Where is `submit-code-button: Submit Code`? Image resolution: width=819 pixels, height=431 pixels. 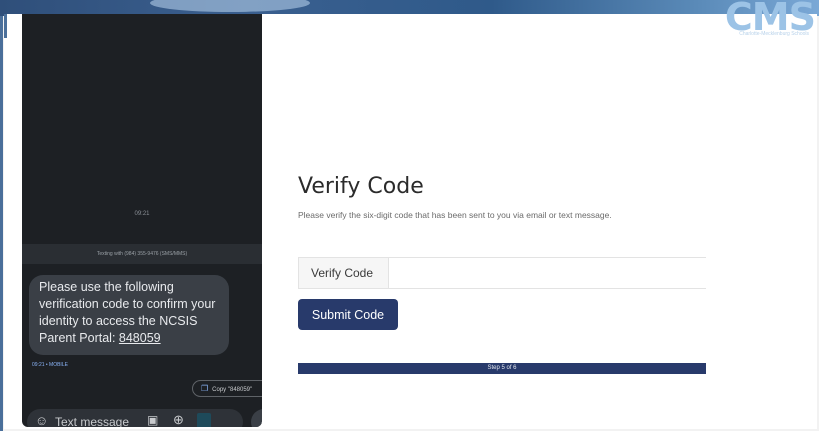
submit-code-button: Submit Code is located at coordinates (348, 314).